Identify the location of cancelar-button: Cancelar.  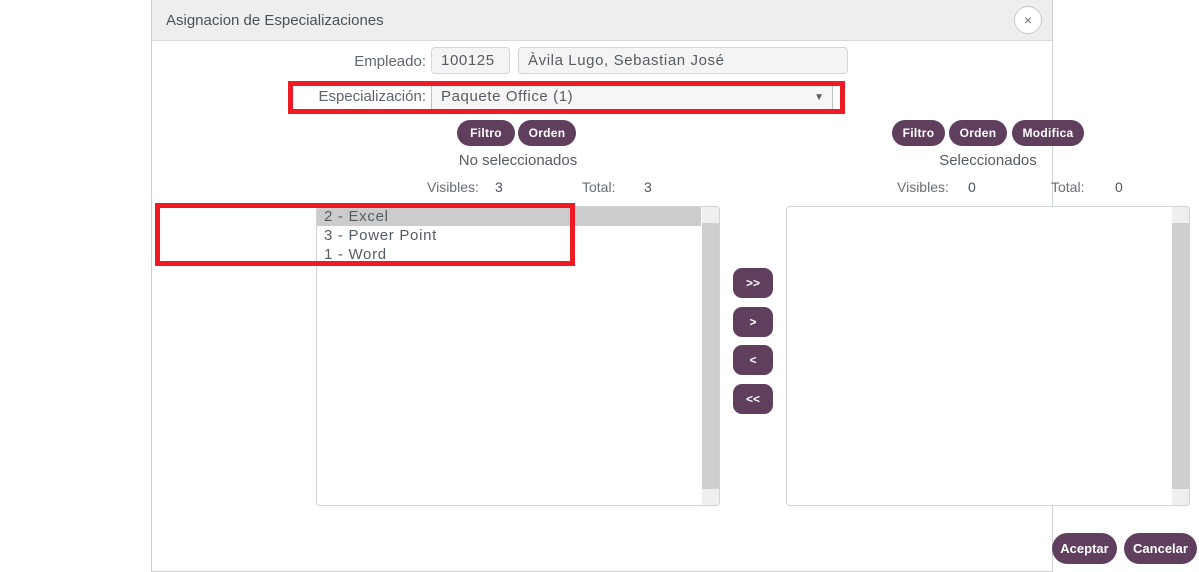
(1160, 548).